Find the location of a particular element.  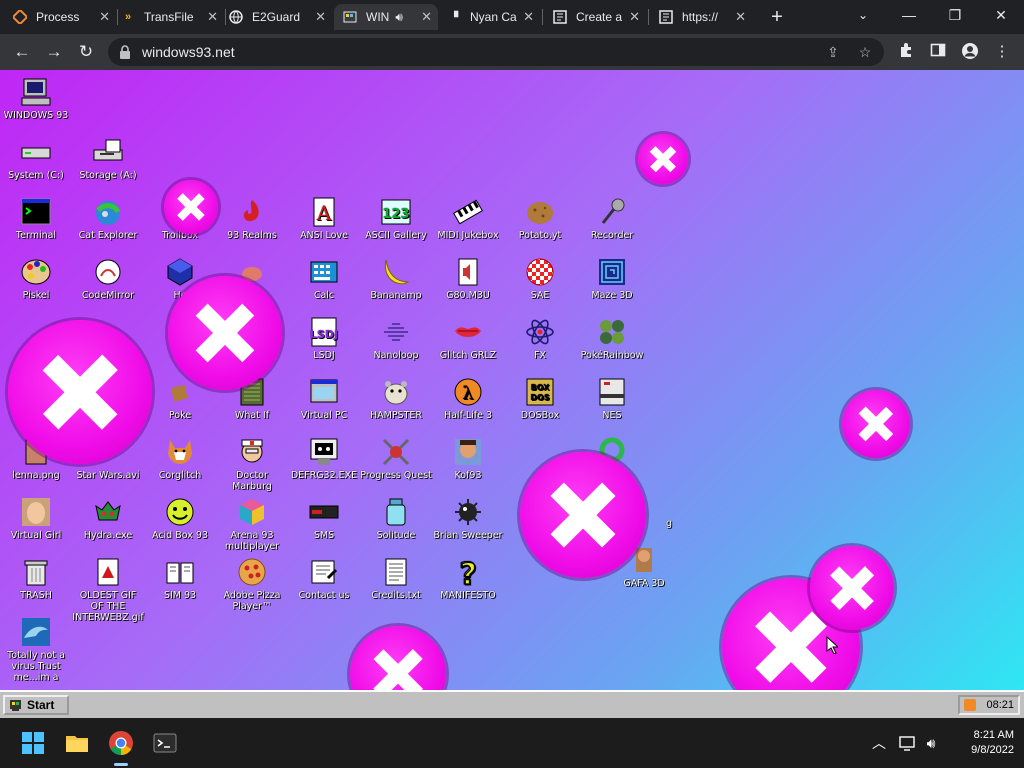

desktop-icon-acid-box: Acid Box 93 is located at coordinates (180, 518).